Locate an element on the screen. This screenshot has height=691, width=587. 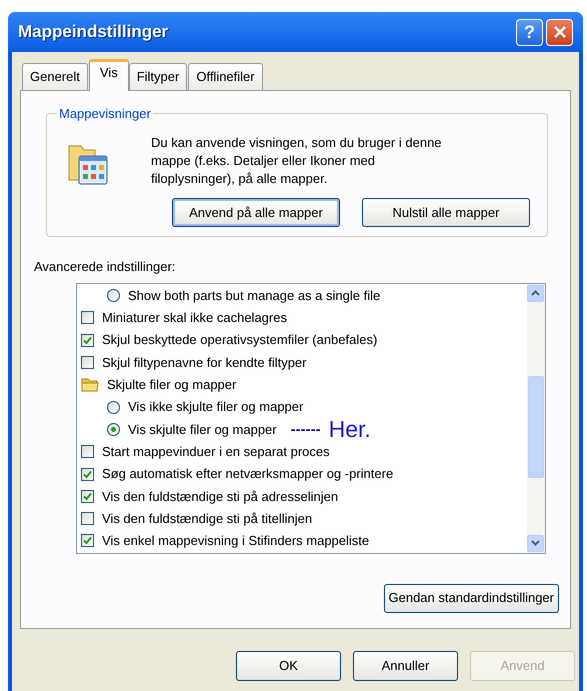
setting-label: Søg automatisk efter netværksmapper og -printere is located at coordinates (248, 474).